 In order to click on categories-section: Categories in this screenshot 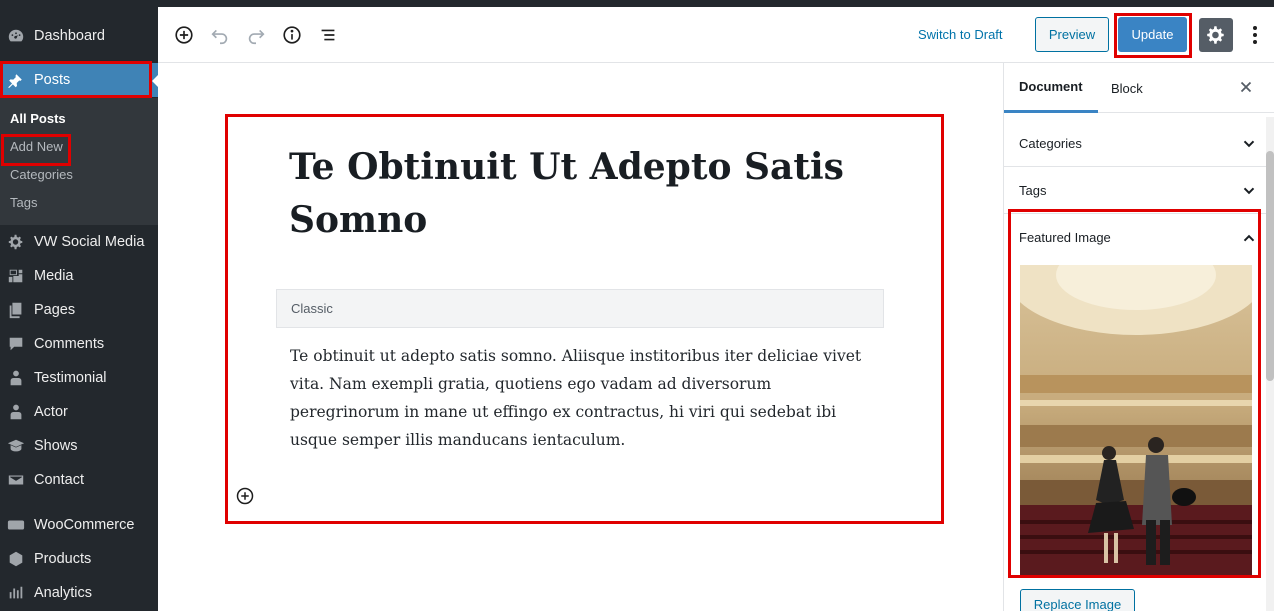, I will do `click(1135, 143)`.